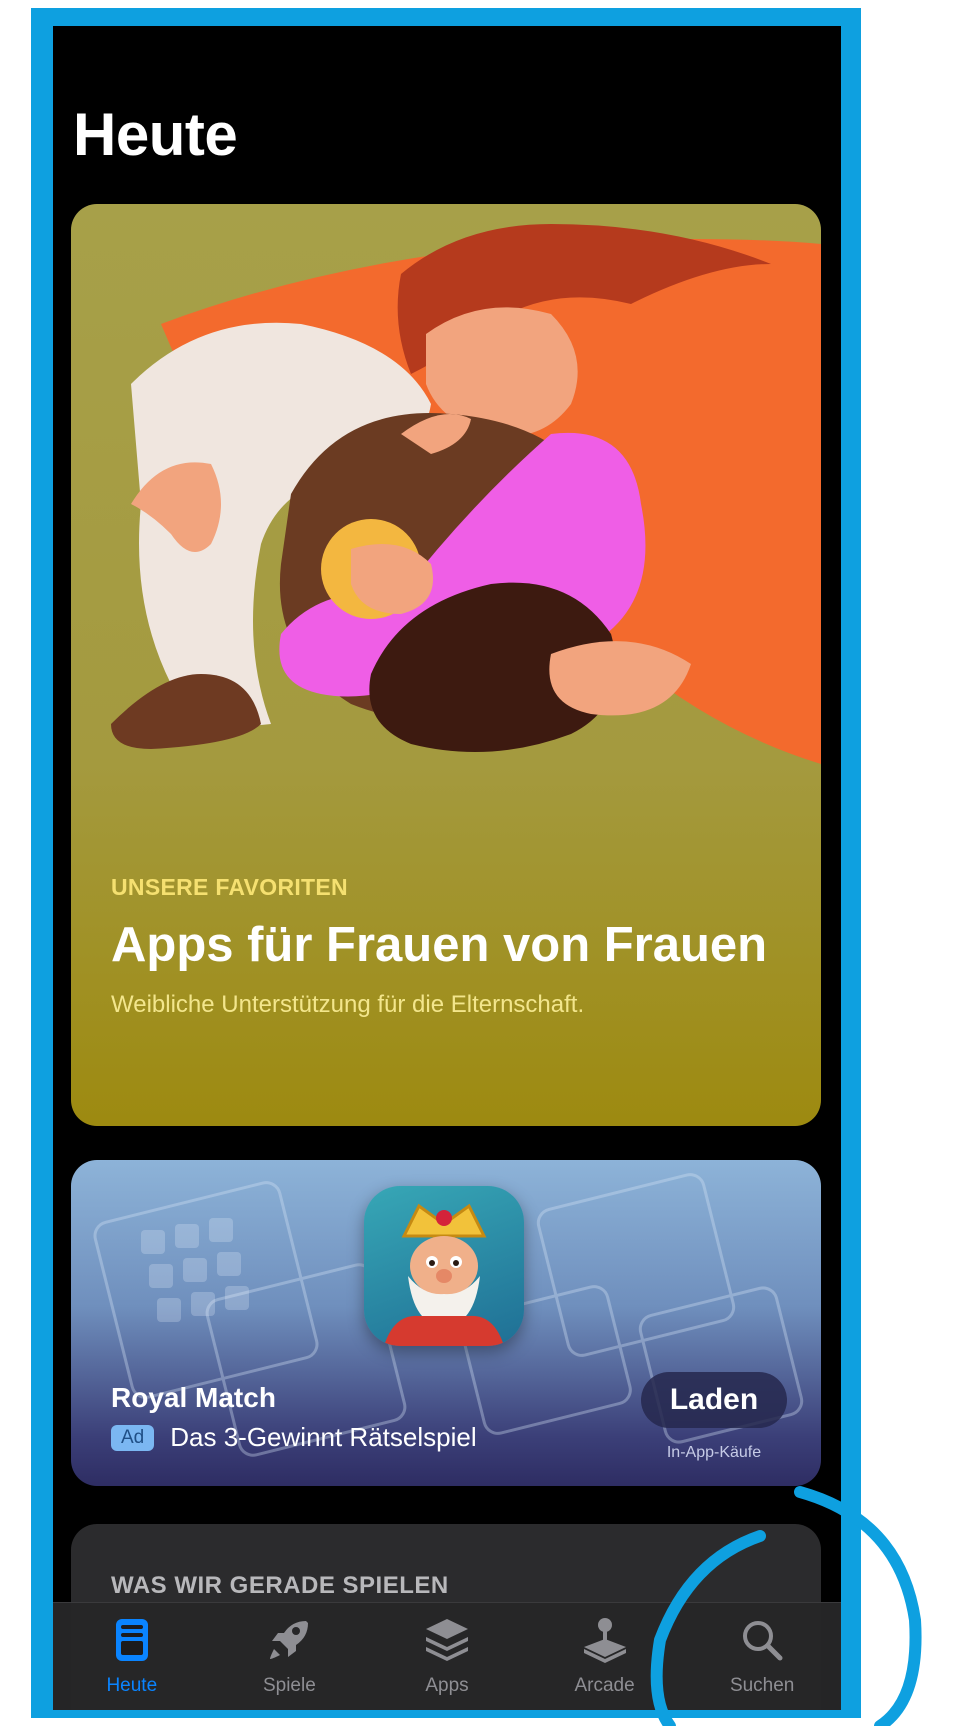 Image resolution: width=957 pixels, height=1726 pixels. I want to click on tab-suchen: Suchen, so click(762, 1656).